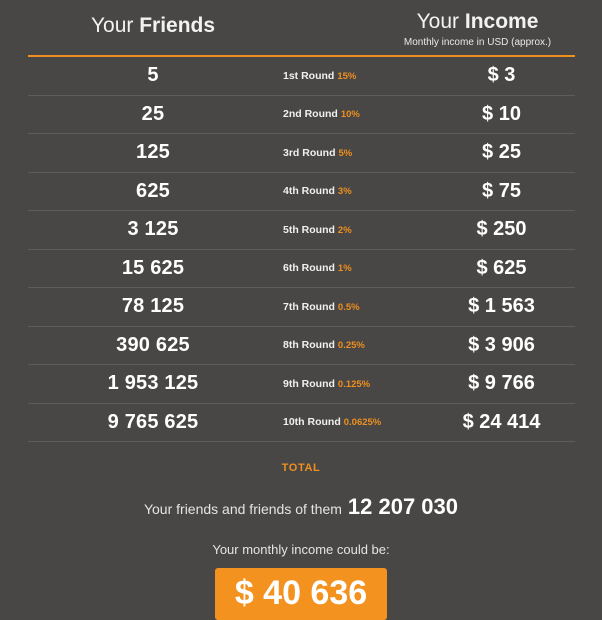  What do you see at coordinates (353, 230) in the screenshot?
I see `round-label-cell: 5th Round 2%` at bounding box center [353, 230].